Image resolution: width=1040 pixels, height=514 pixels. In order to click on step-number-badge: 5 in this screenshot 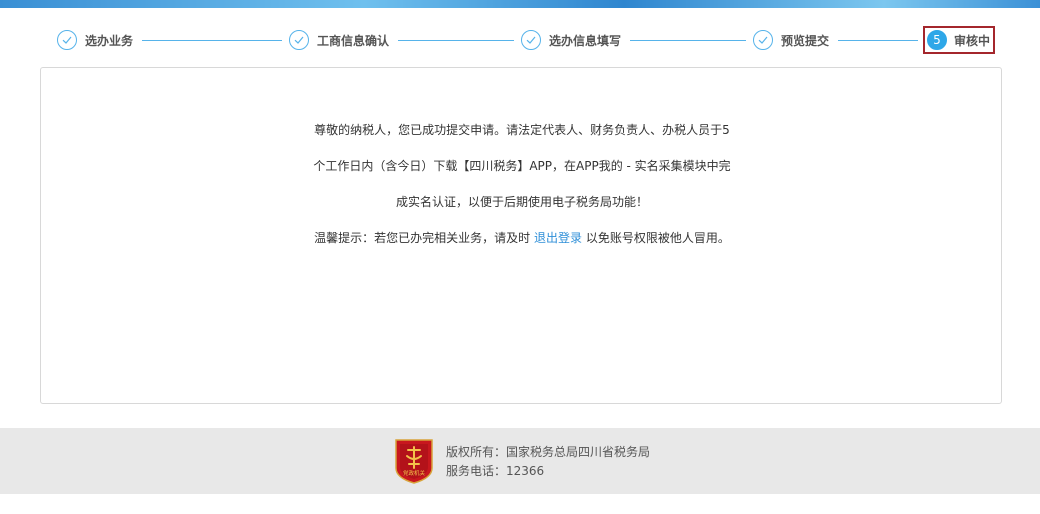, I will do `click(937, 40)`.